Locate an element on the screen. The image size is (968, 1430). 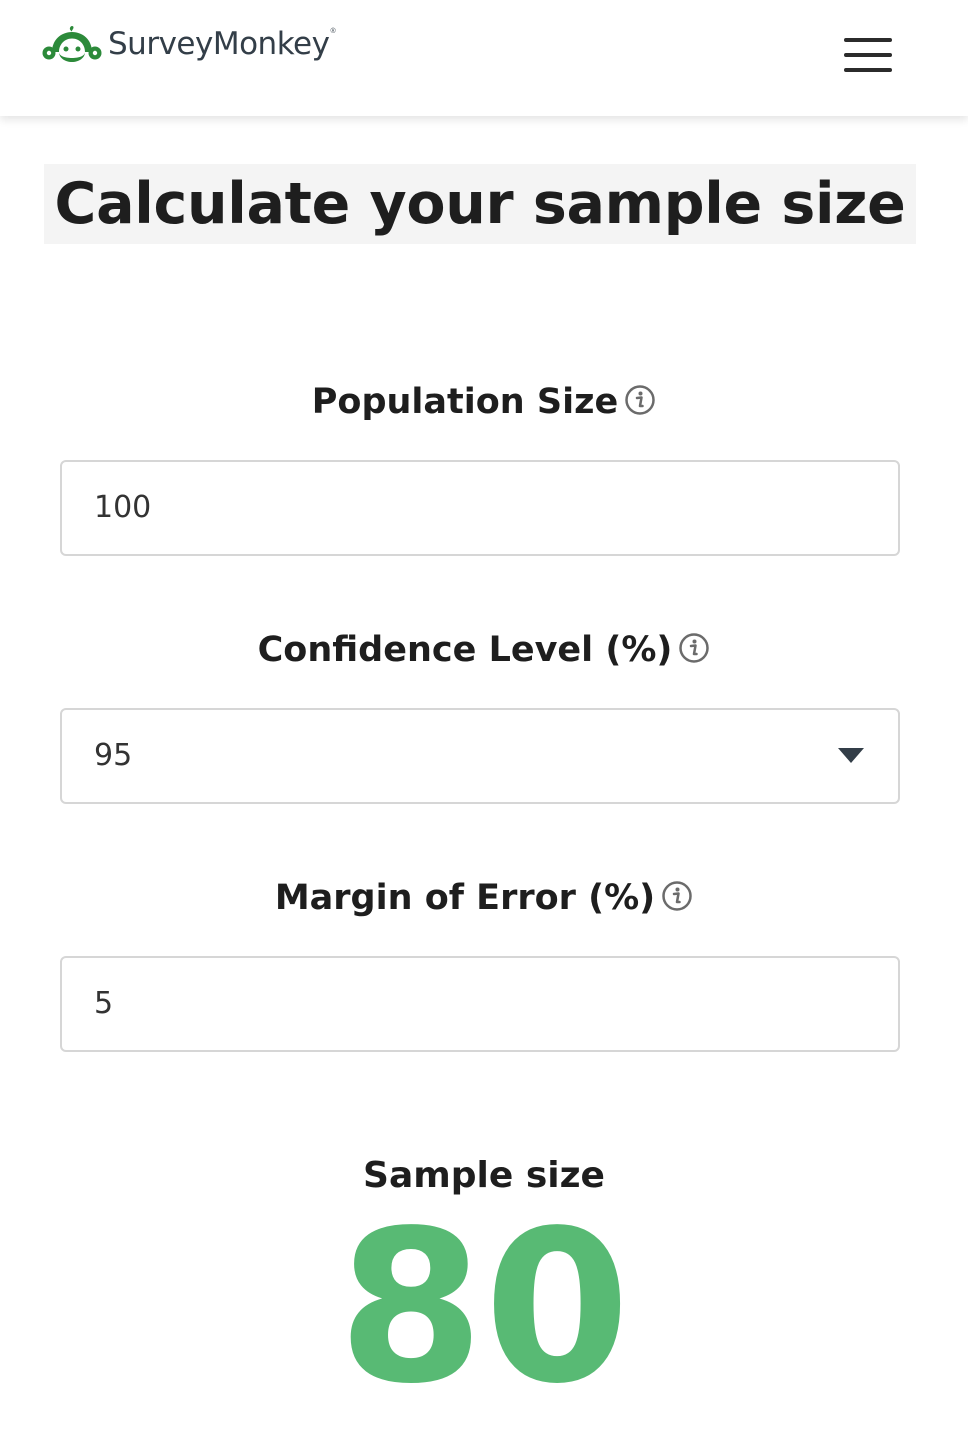
logo-trademark: ® is located at coordinates (333, 31).